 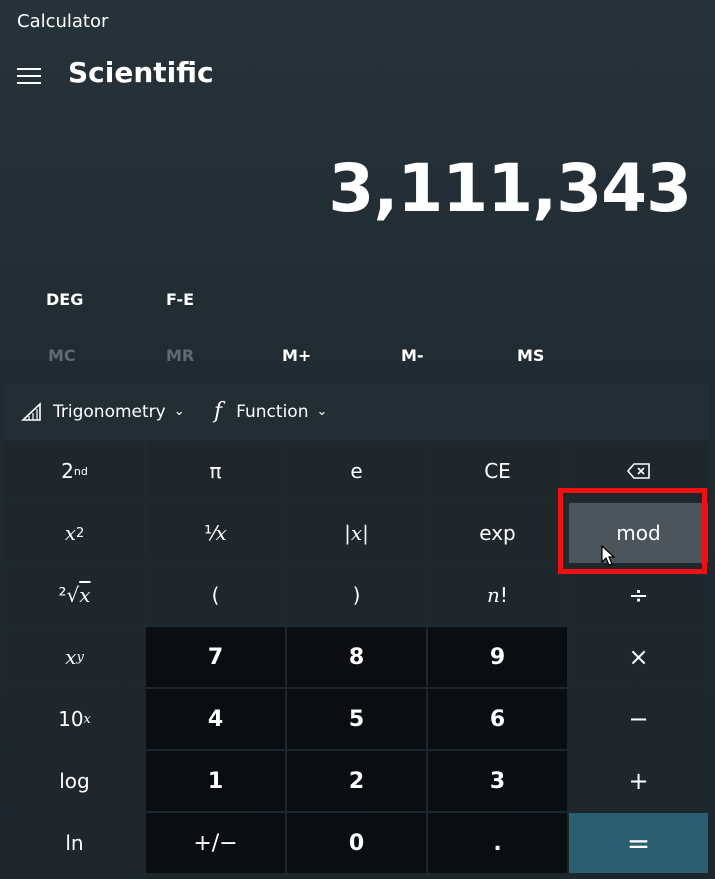 I want to click on mod-key: mod, so click(x=638, y=533).